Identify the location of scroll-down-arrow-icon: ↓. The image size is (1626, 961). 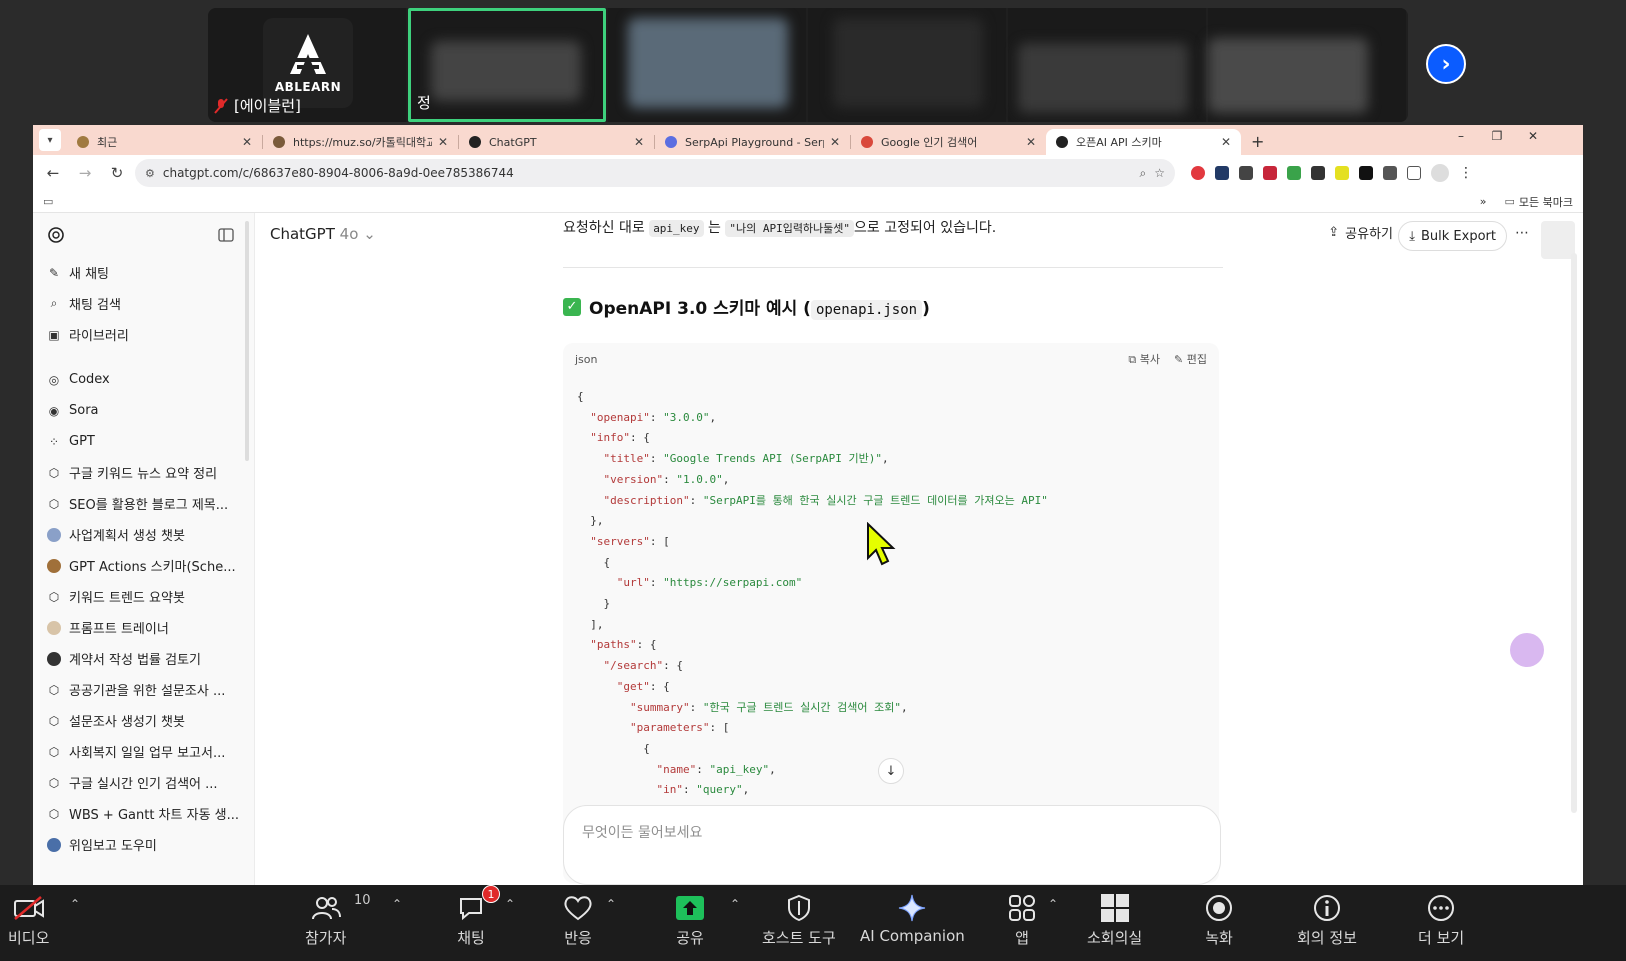
(891, 771).